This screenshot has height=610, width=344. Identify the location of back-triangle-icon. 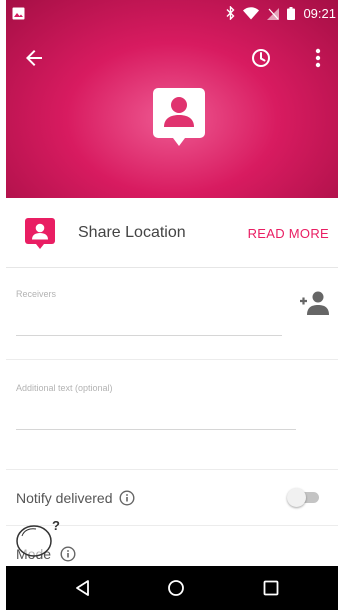
(83, 588).